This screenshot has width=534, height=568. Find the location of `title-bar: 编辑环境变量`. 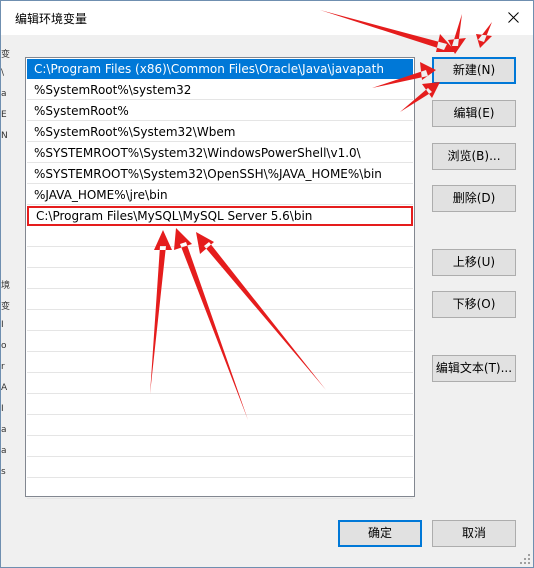

title-bar: 编辑环境变量 is located at coordinates (267, 18).